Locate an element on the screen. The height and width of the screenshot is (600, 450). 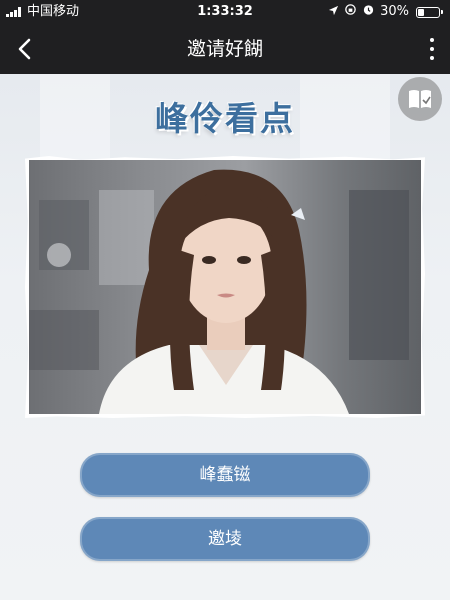
nav-title: 邀请好餬 is located at coordinates (224, 49).